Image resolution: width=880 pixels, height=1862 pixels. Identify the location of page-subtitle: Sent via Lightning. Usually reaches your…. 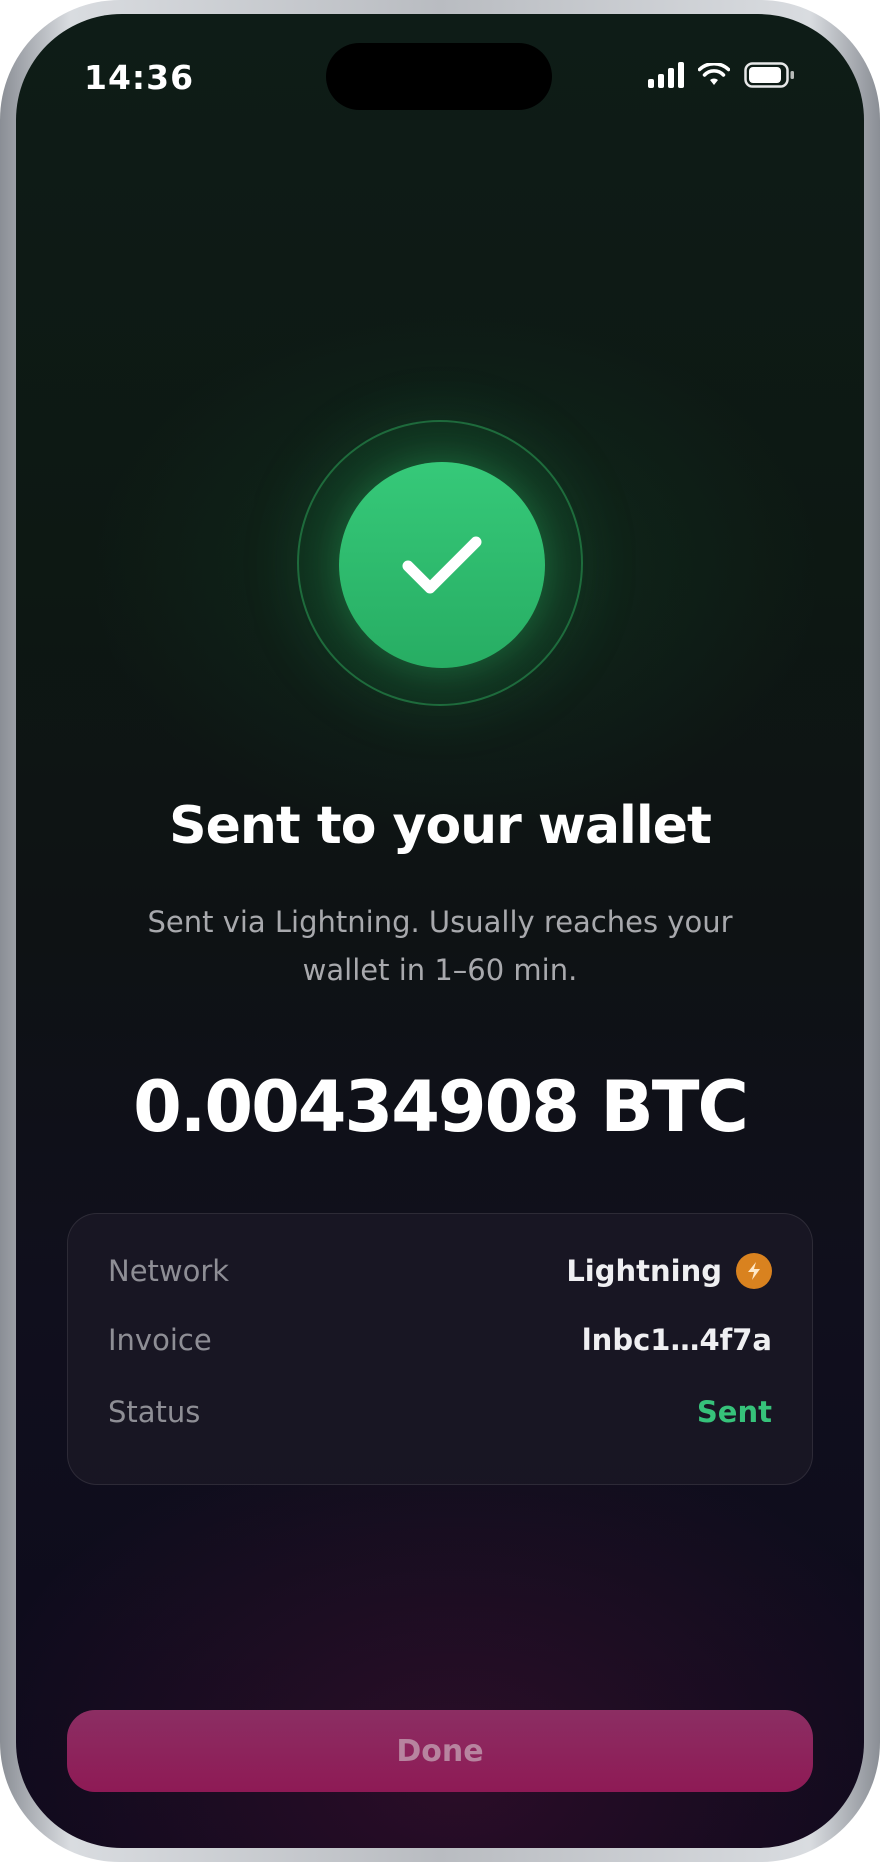
(440, 946).